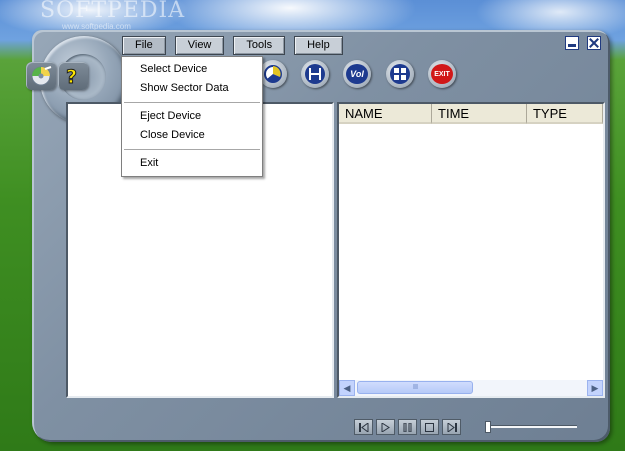  I want to click on menu-item-eject-device: Eject Device, so click(192, 116).